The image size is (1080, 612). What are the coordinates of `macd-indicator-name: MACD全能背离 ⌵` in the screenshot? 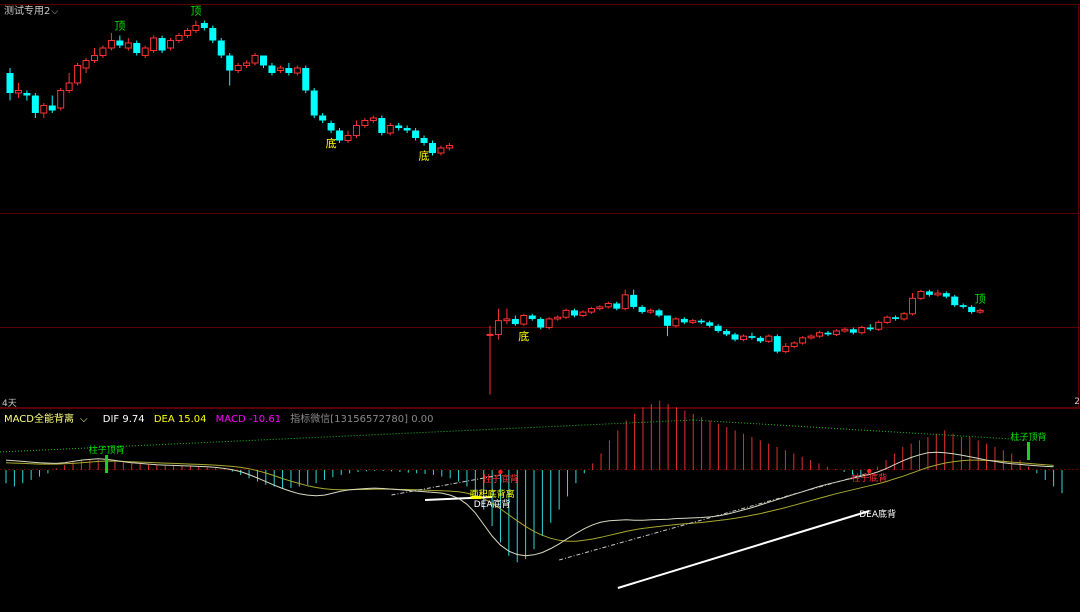 It's located at (49, 419).